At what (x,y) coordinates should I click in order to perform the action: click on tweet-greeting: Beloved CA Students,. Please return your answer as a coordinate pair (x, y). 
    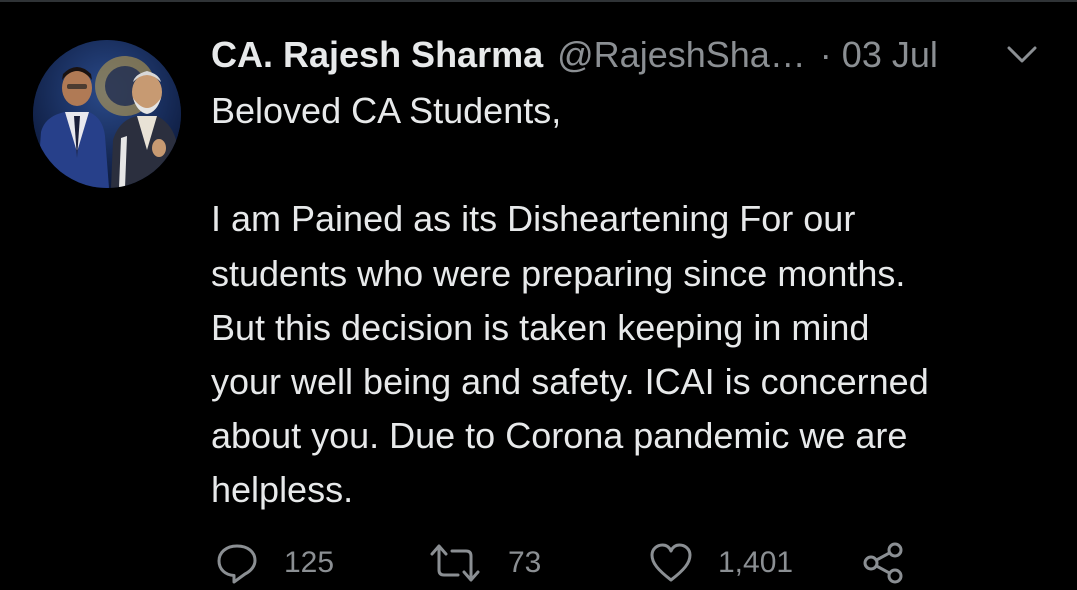
    Looking at the image, I should click on (386, 110).